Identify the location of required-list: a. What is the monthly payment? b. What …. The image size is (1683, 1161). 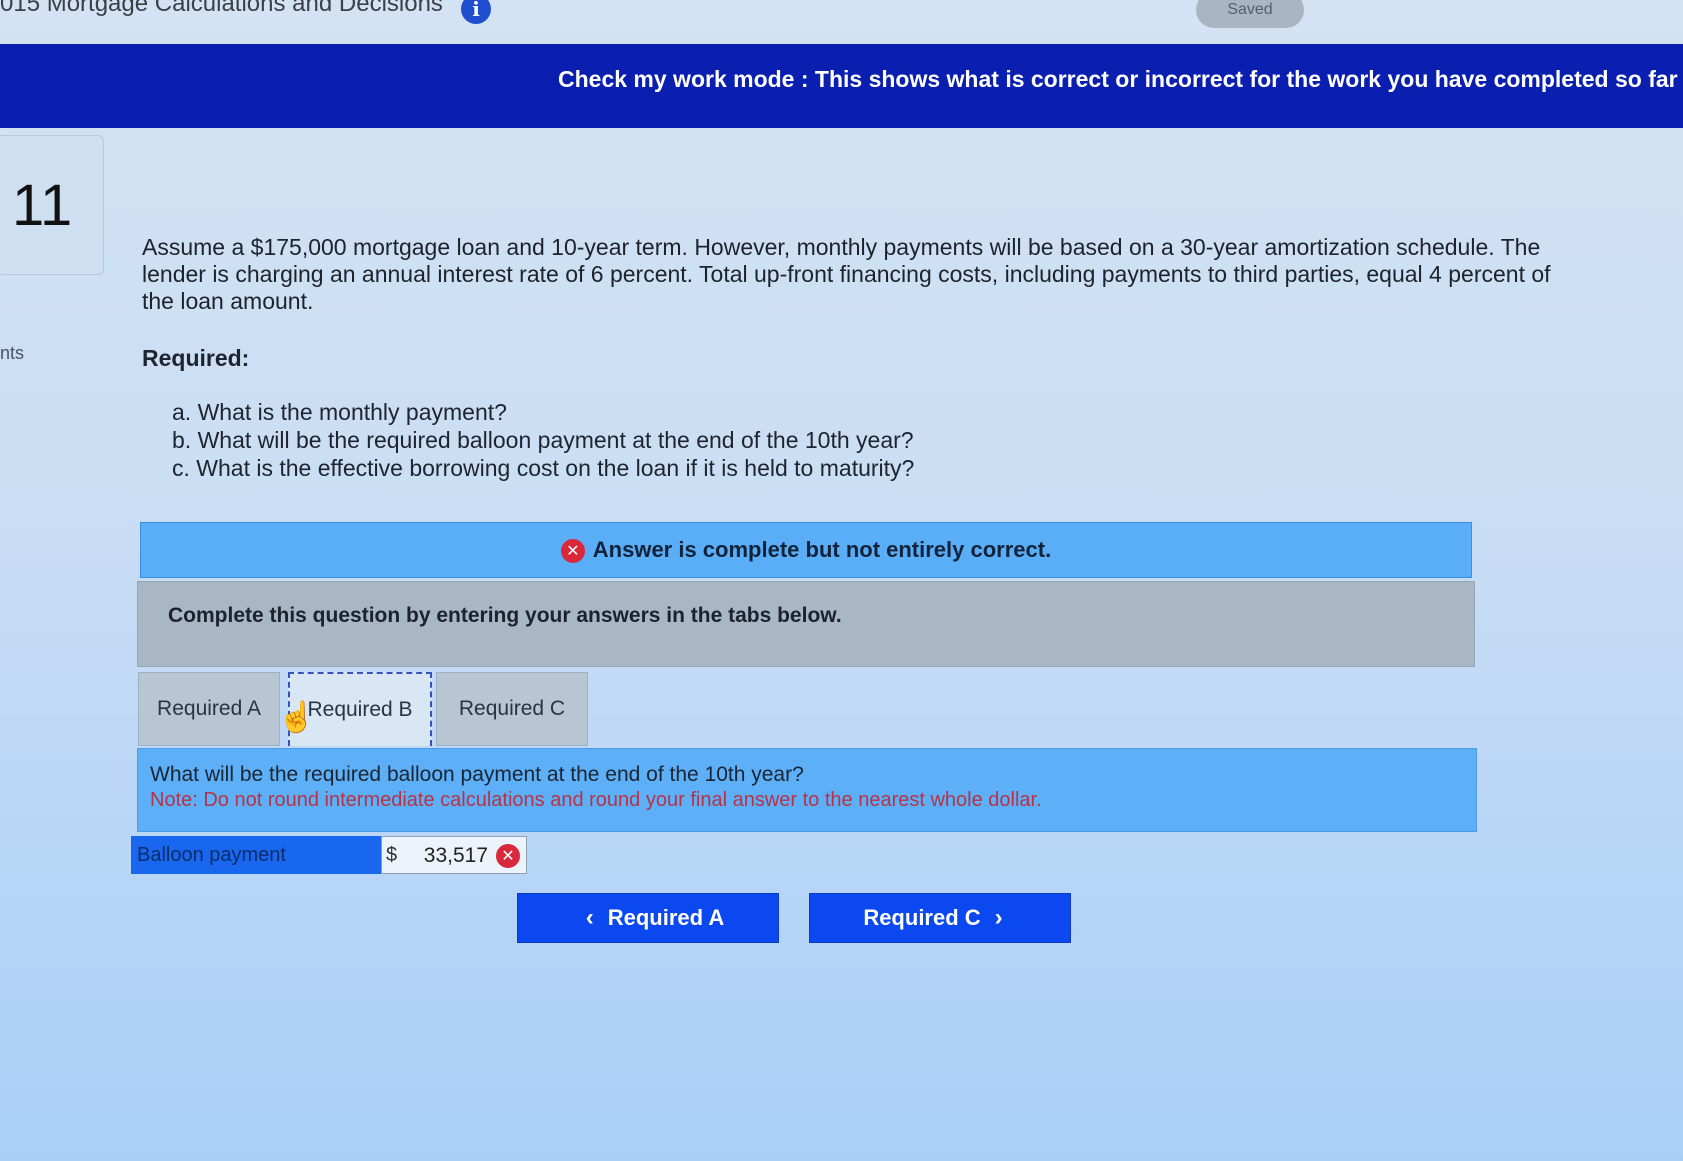
(543, 440).